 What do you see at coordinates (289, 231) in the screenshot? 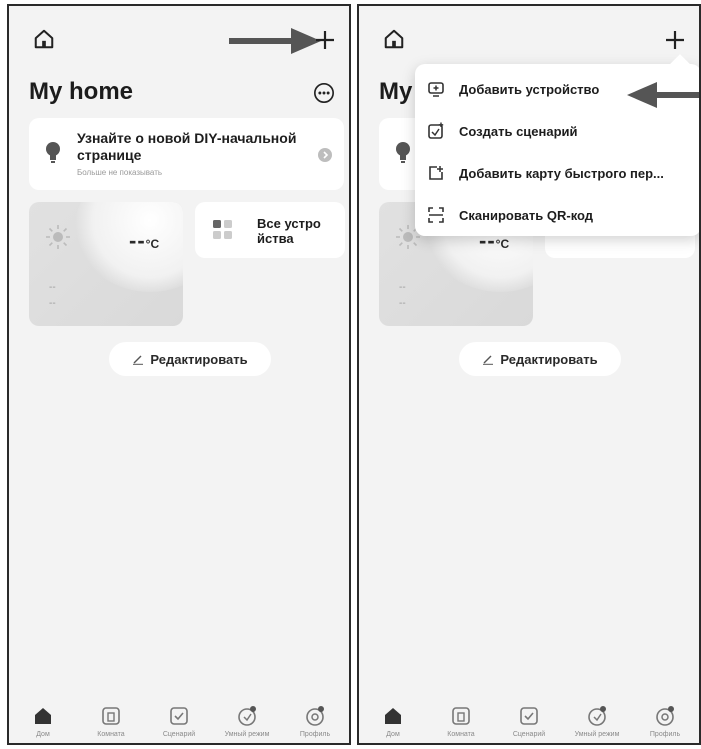
I see `all-devices-label: Все устро йства` at bounding box center [289, 231].